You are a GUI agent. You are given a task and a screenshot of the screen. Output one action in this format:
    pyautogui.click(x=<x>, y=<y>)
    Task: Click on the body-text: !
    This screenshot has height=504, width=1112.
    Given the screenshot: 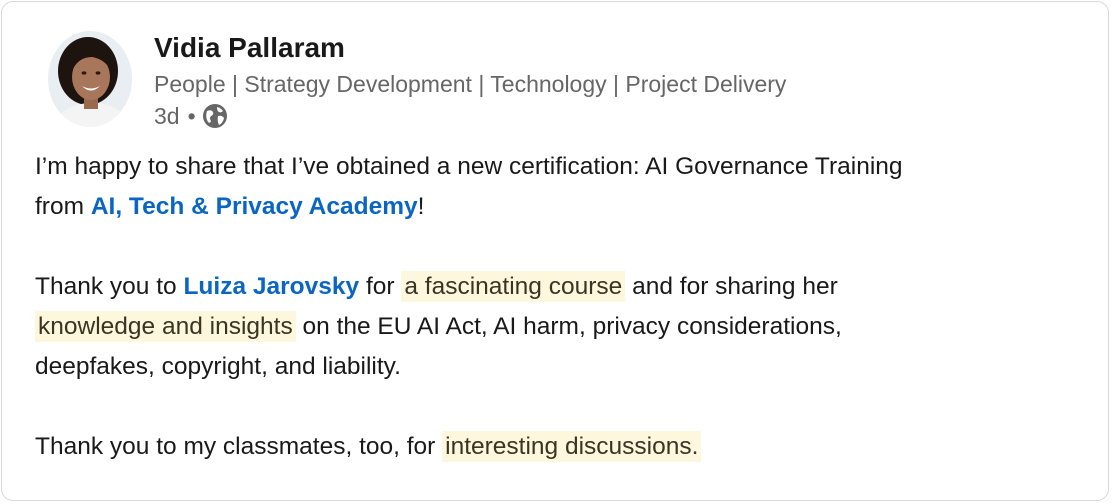 What is the action you would take?
    pyautogui.click(x=421, y=206)
    